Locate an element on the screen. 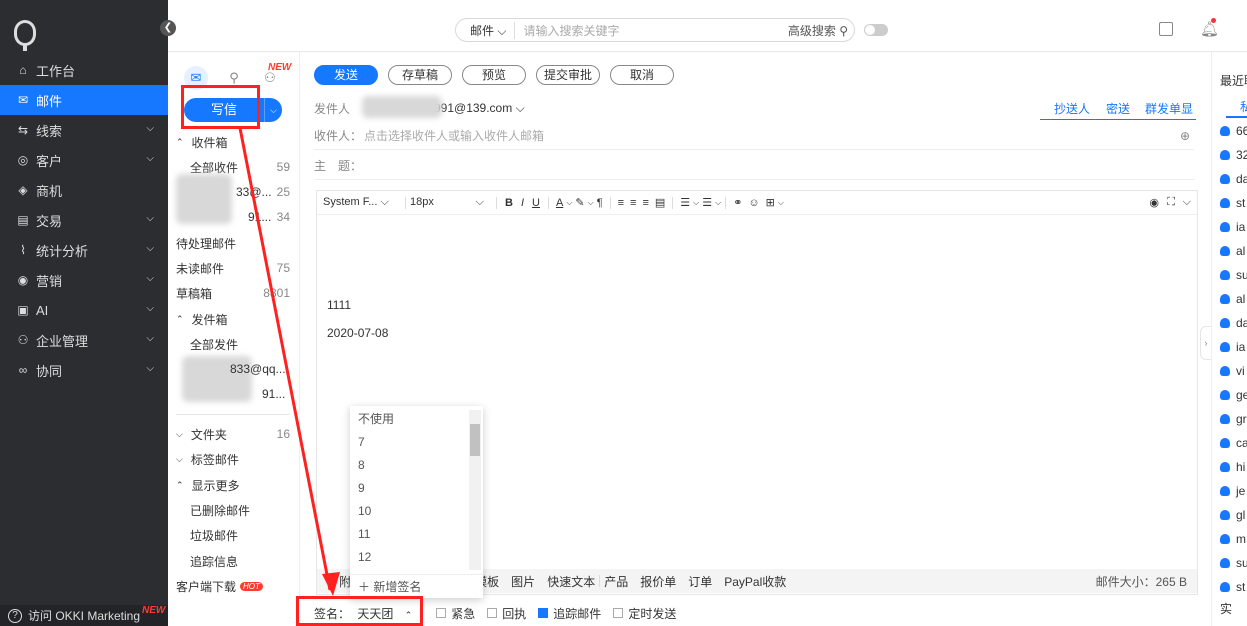 The height and width of the screenshot is (626, 1247). annotation-box-signature is located at coordinates (359, 611).